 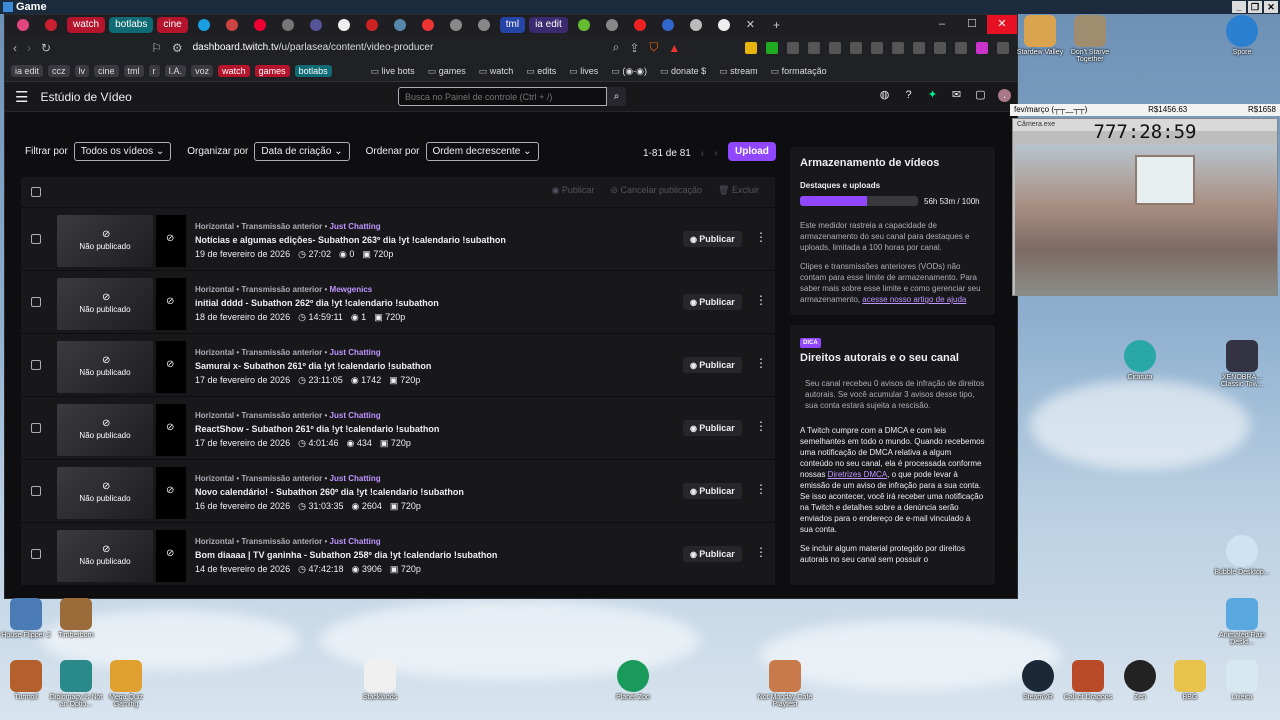 What do you see at coordinates (942, 24) in the screenshot?
I see `minimize-icon: –` at bounding box center [942, 24].